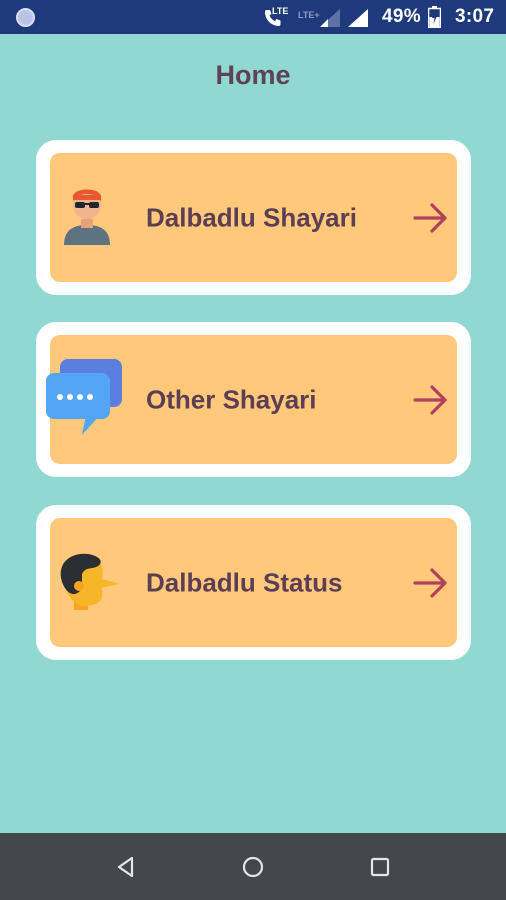 This screenshot has width=506, height=900. Describe the element at coordinates (25, 17) in the screenshot. I see `notification-dot-icon` at that location.